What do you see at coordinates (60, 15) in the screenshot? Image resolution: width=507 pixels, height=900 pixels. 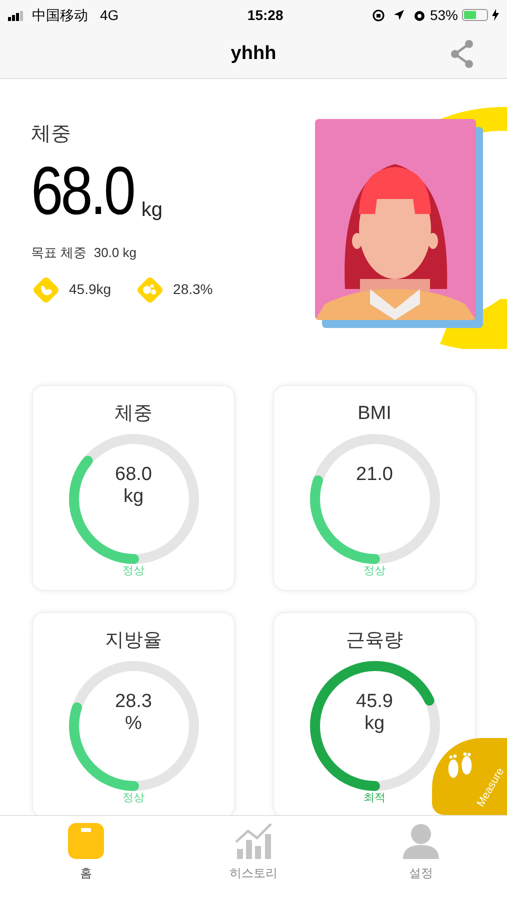 I see `carrier: 中国移动` at bounding box center [60, 15].